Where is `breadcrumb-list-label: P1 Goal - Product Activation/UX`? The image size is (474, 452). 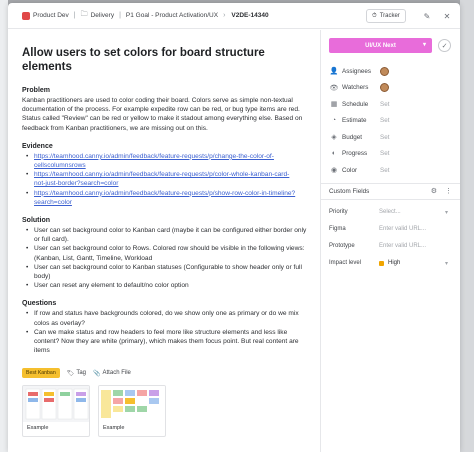
breadcrumb-list-label: P1 Goal - Product Activation/UX is located at coordinates (172, 15).